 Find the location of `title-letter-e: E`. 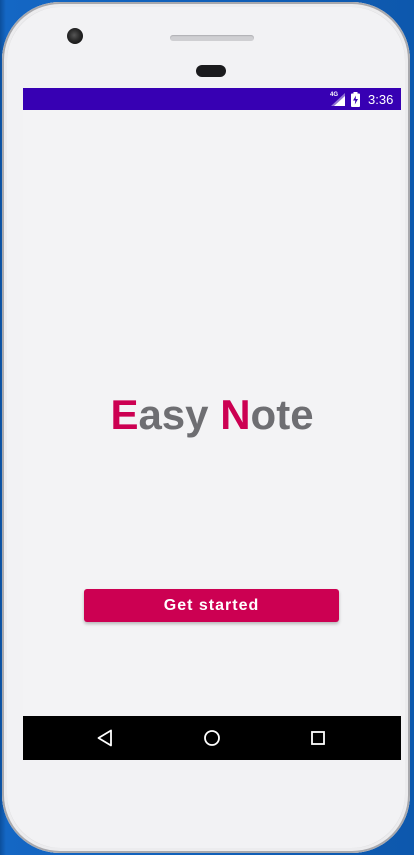

title-letter-e: E is located at coordinates (124, 414).